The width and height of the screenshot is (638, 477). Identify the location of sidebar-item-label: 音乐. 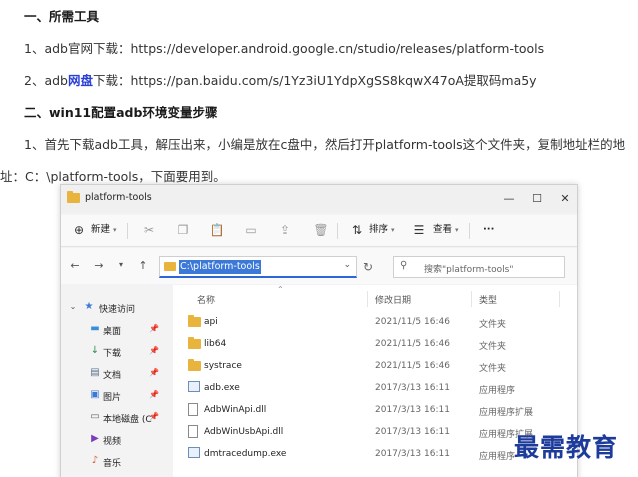
(112, 464).